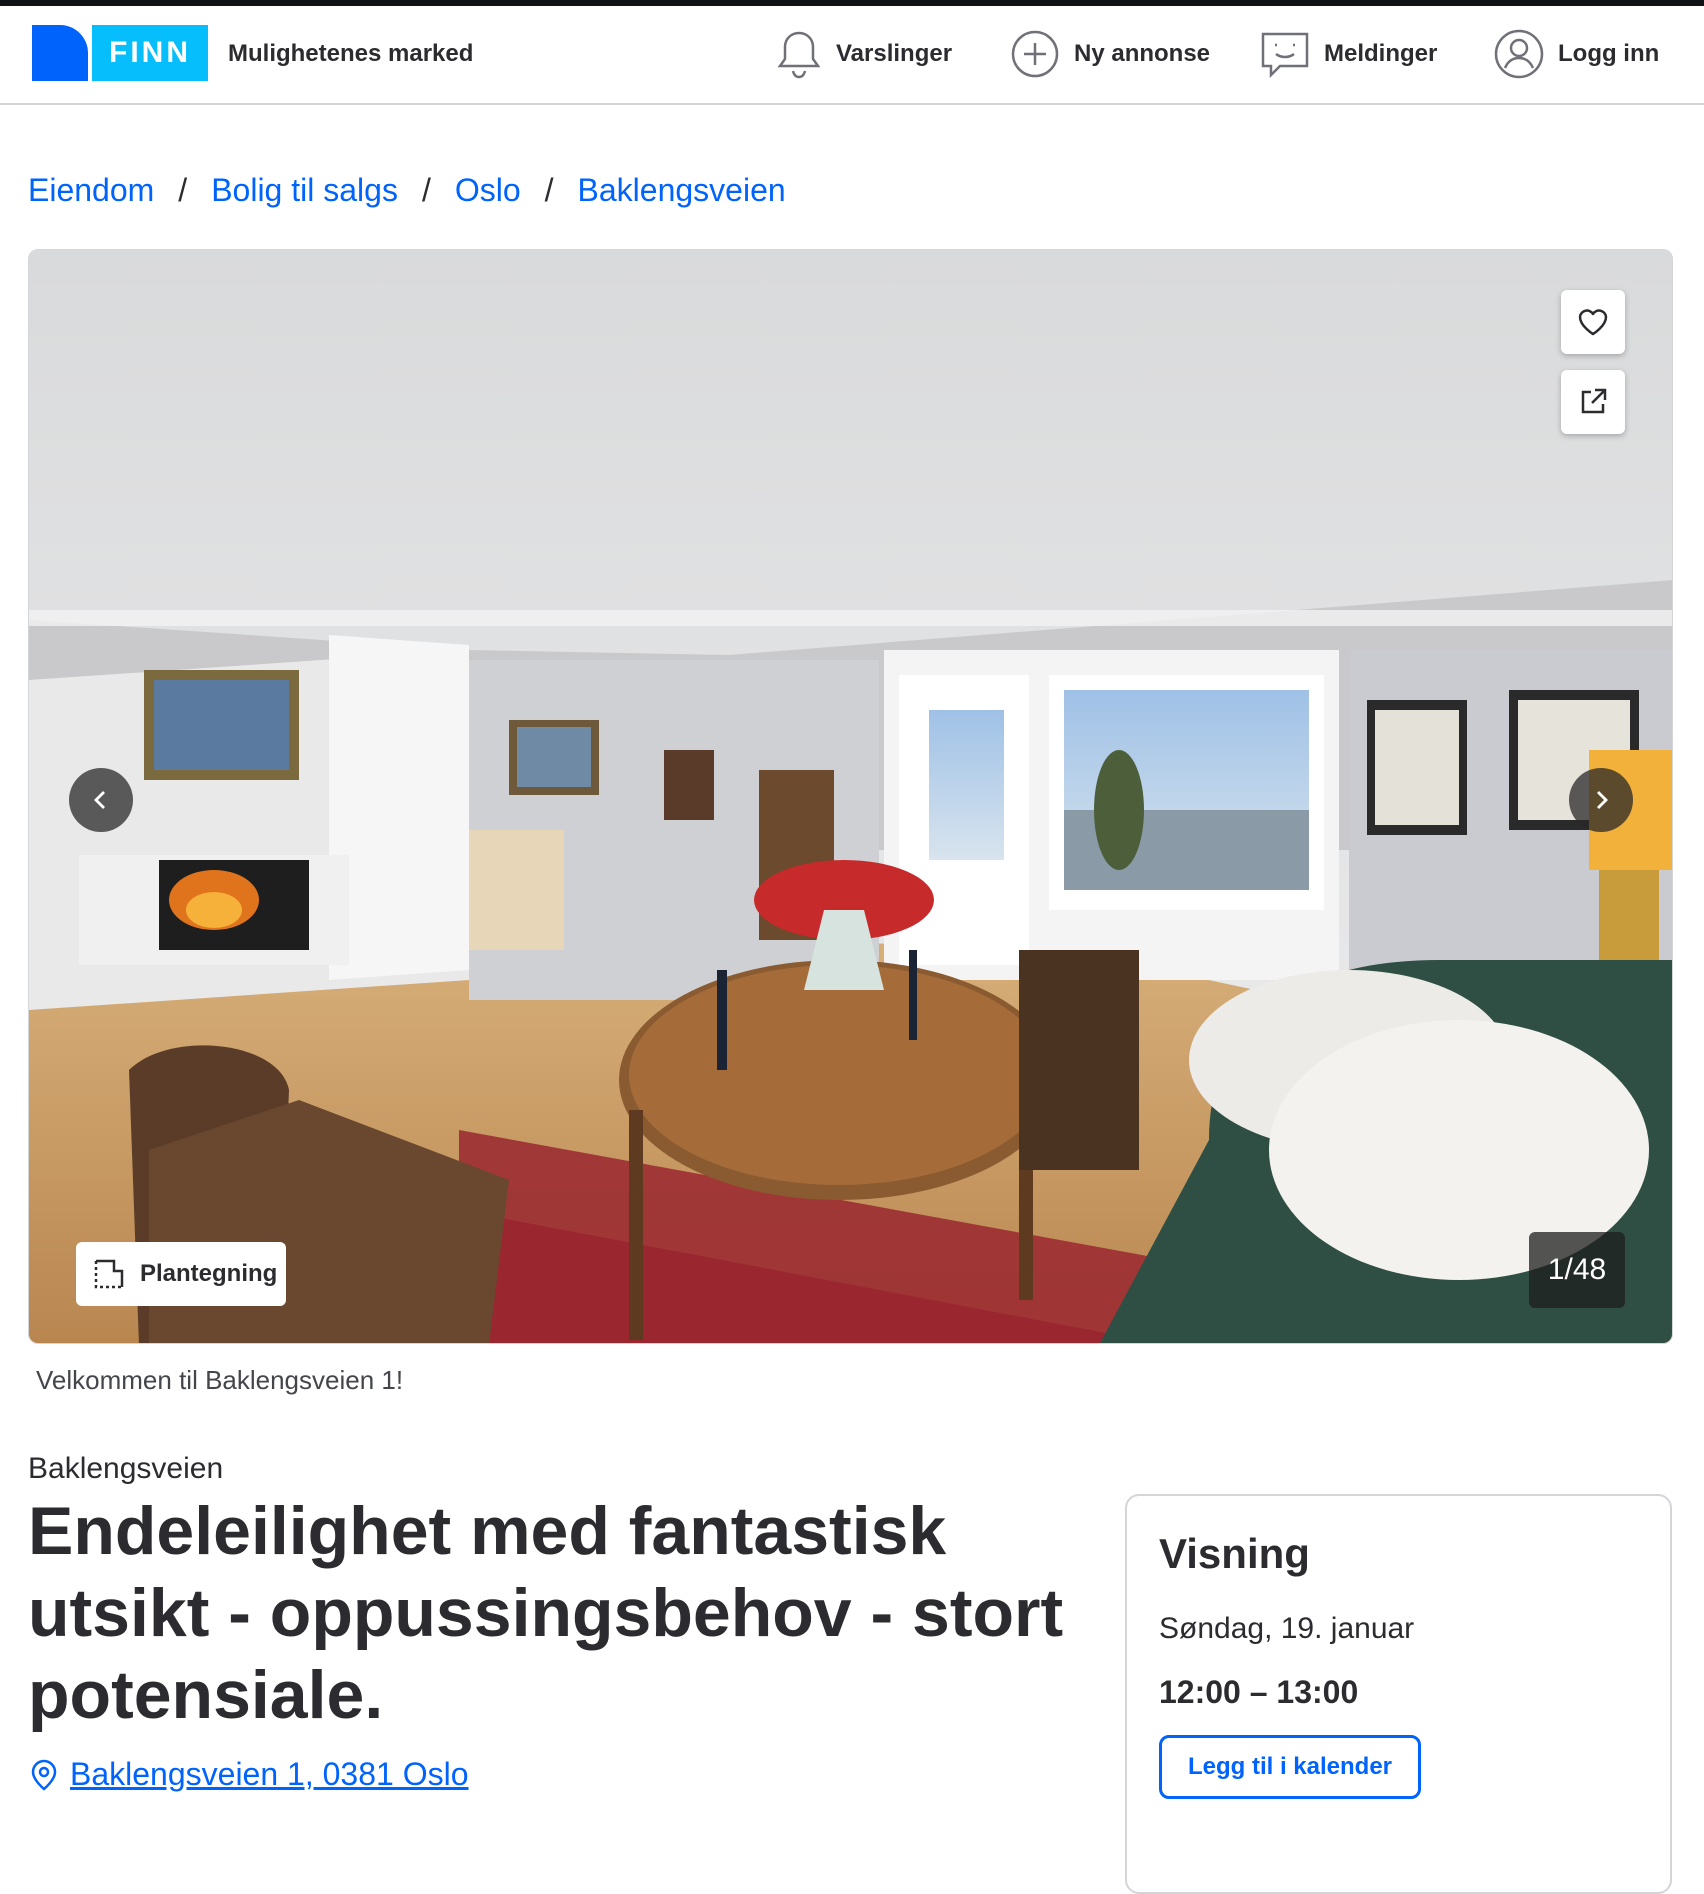 The height and width of the screenshot is (1894, 1704). Describe the element at coordinates (1287, 1628) in the screenshot. I see `viewing-date: Søndag, 19. januar` at that location.